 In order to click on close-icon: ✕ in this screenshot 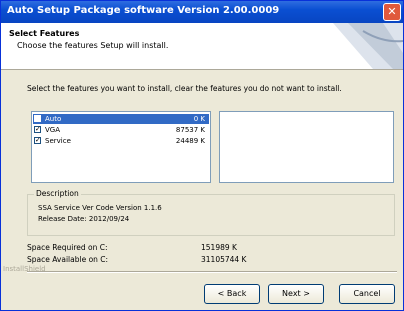, I will do `click(392, 11)`.